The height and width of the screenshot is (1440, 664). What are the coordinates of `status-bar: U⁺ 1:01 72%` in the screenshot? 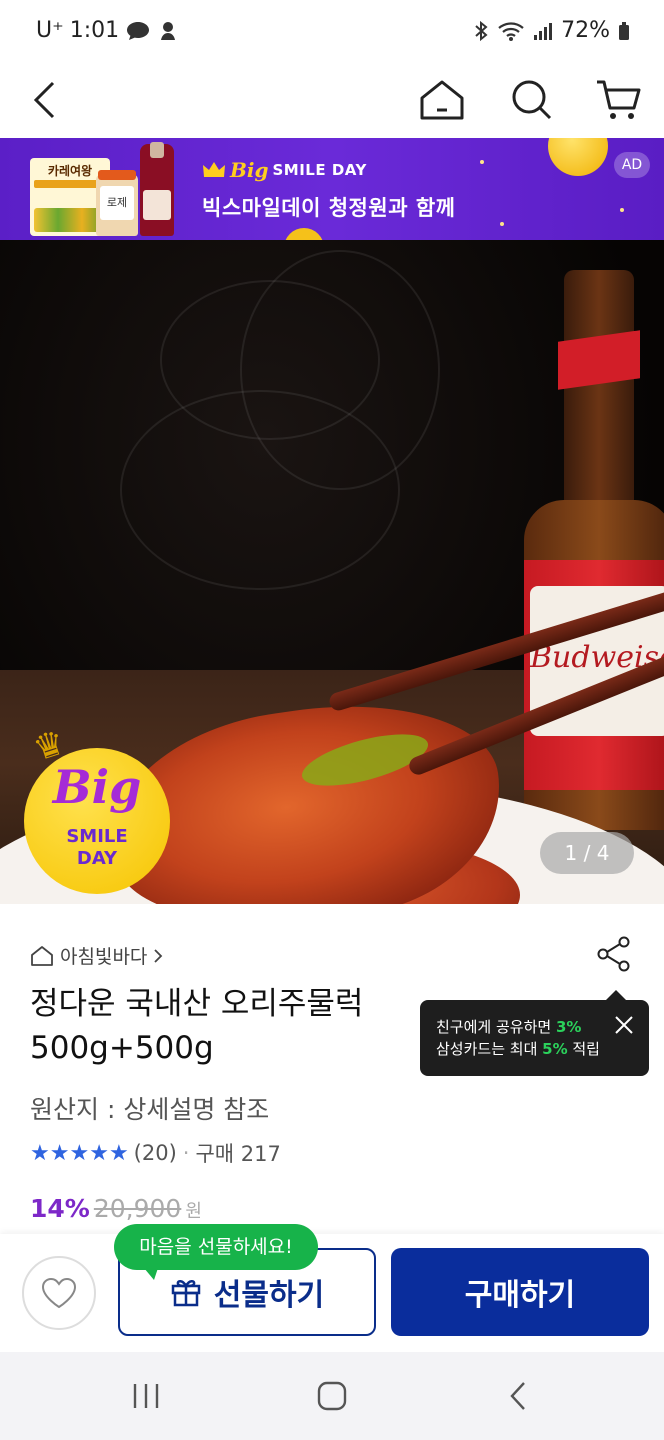 It's located at (332, 31).